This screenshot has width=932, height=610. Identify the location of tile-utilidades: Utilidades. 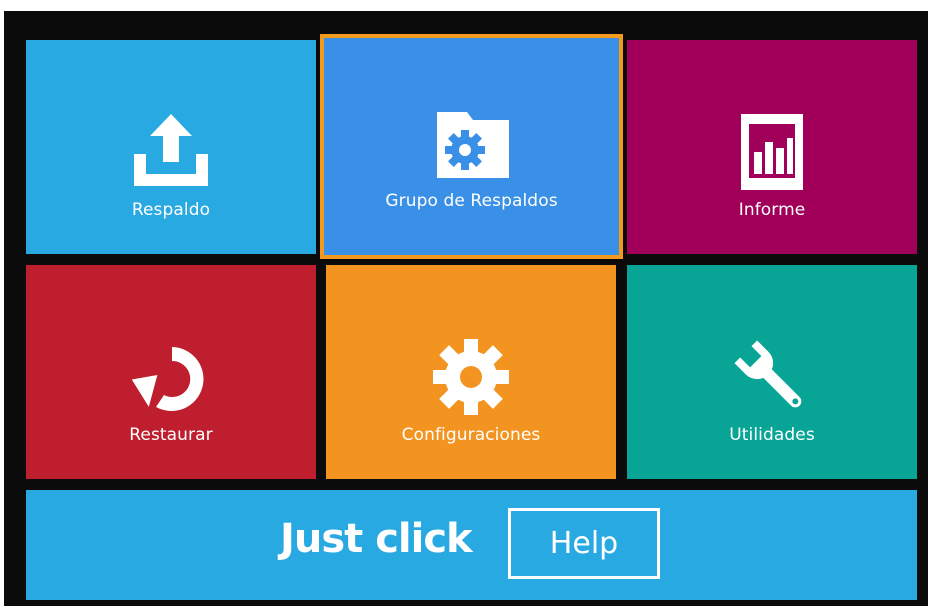
(772, 372).